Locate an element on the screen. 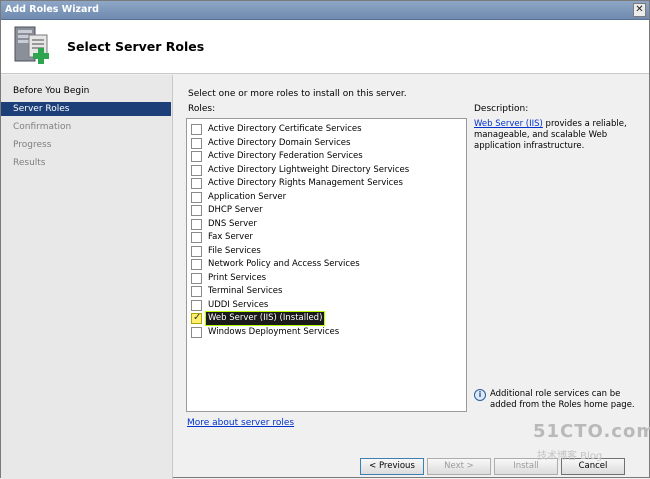 Image resolution: width=650 pixels, height=479 pixels. role-label: DNS Server is located at coordinates (232, 223).